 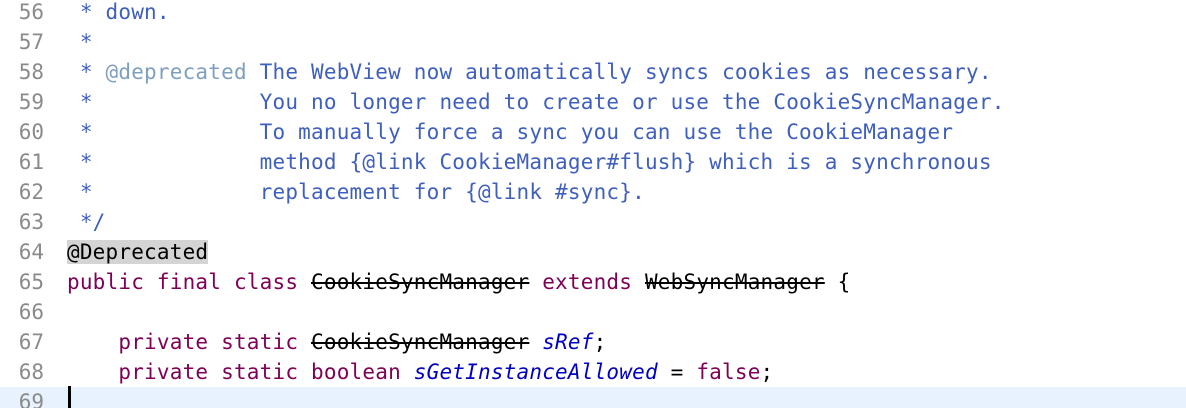 What do you see at coordinates (31, 192) in the screenshot?
I see `line-number: 62` at bounding box center [31, 192].